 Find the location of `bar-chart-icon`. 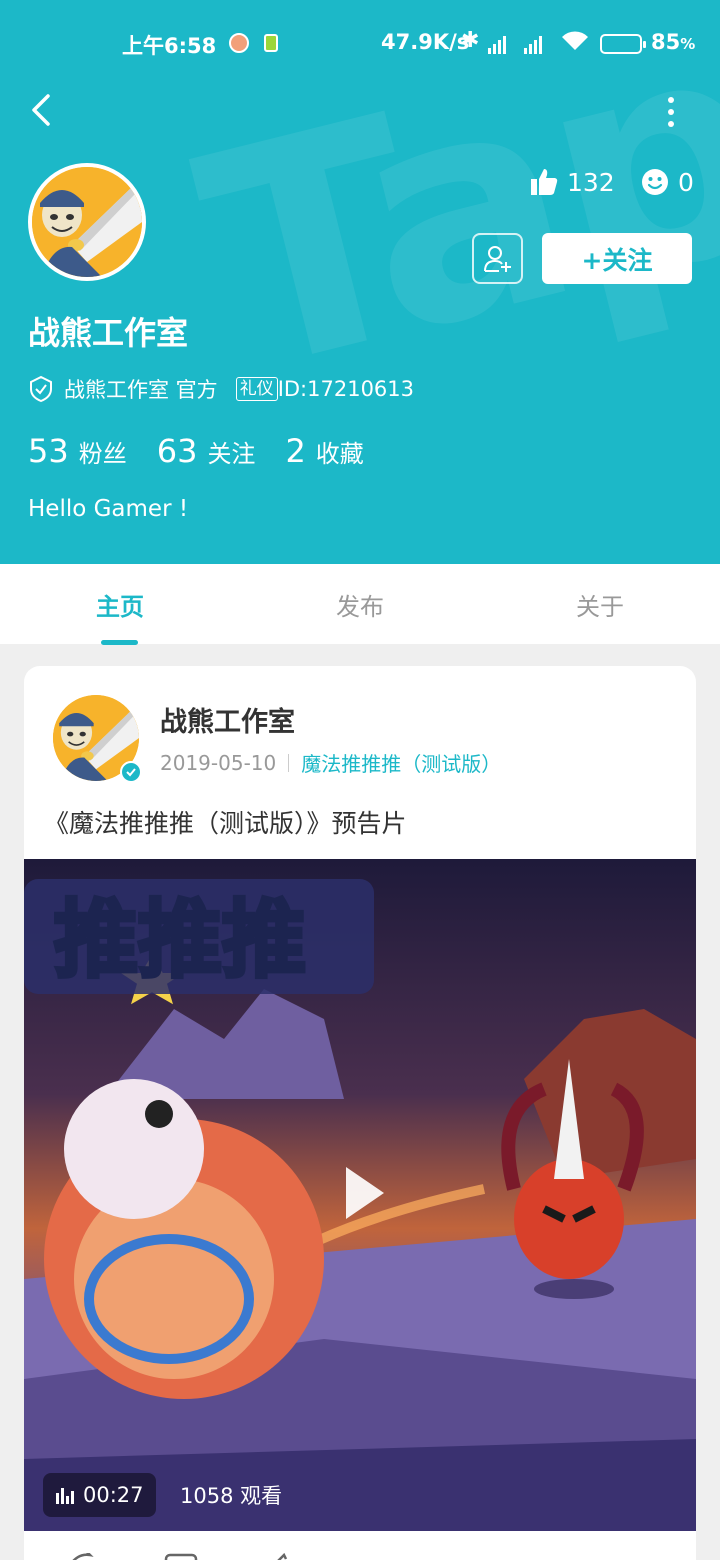

bar-chart-icon is located at coordinates (65, 1496).